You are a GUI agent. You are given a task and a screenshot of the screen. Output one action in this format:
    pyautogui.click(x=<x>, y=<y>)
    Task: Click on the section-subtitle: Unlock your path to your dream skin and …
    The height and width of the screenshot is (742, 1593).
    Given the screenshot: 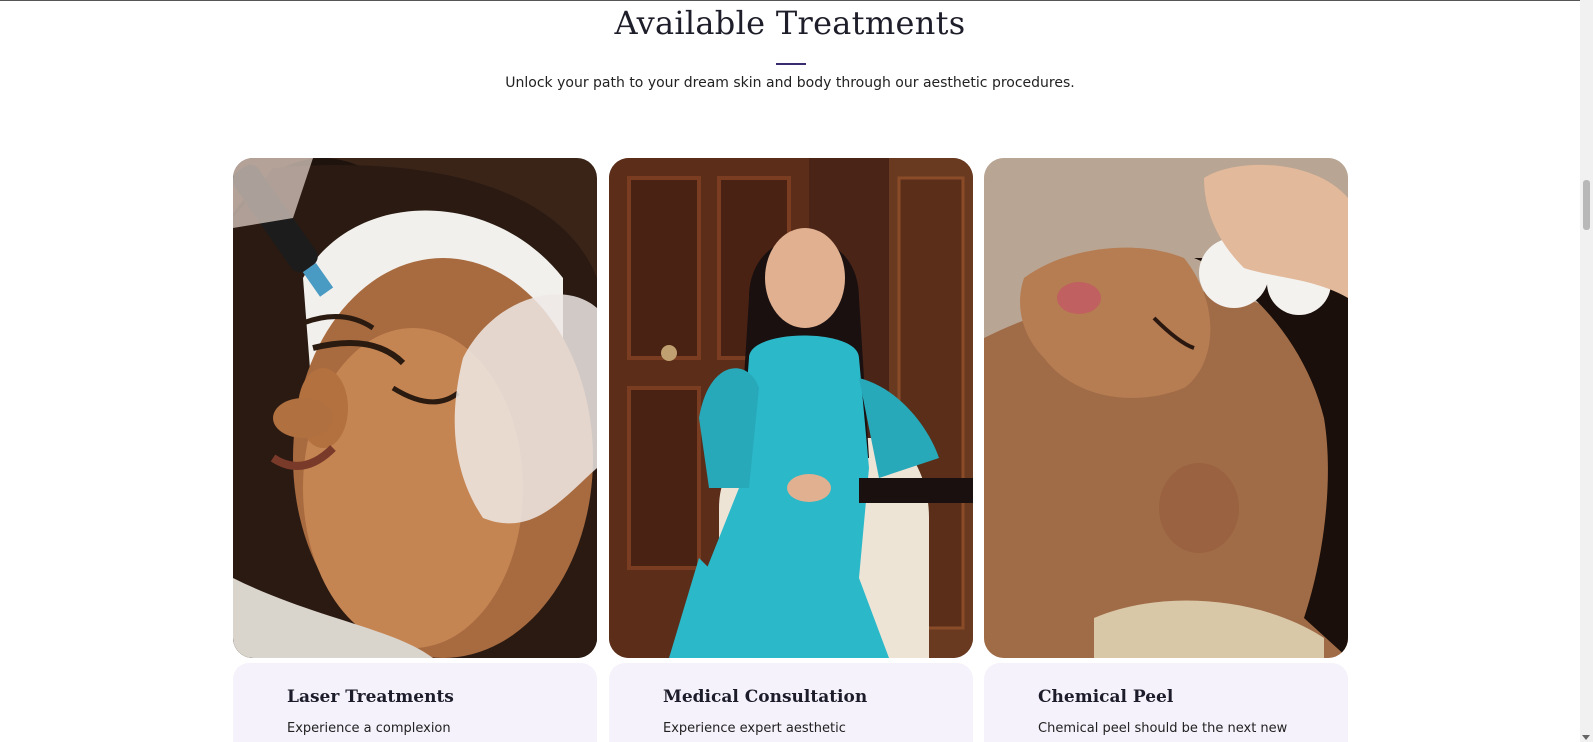 What is the action you would take?
    pyautogui.click(x=790, y=83)
    